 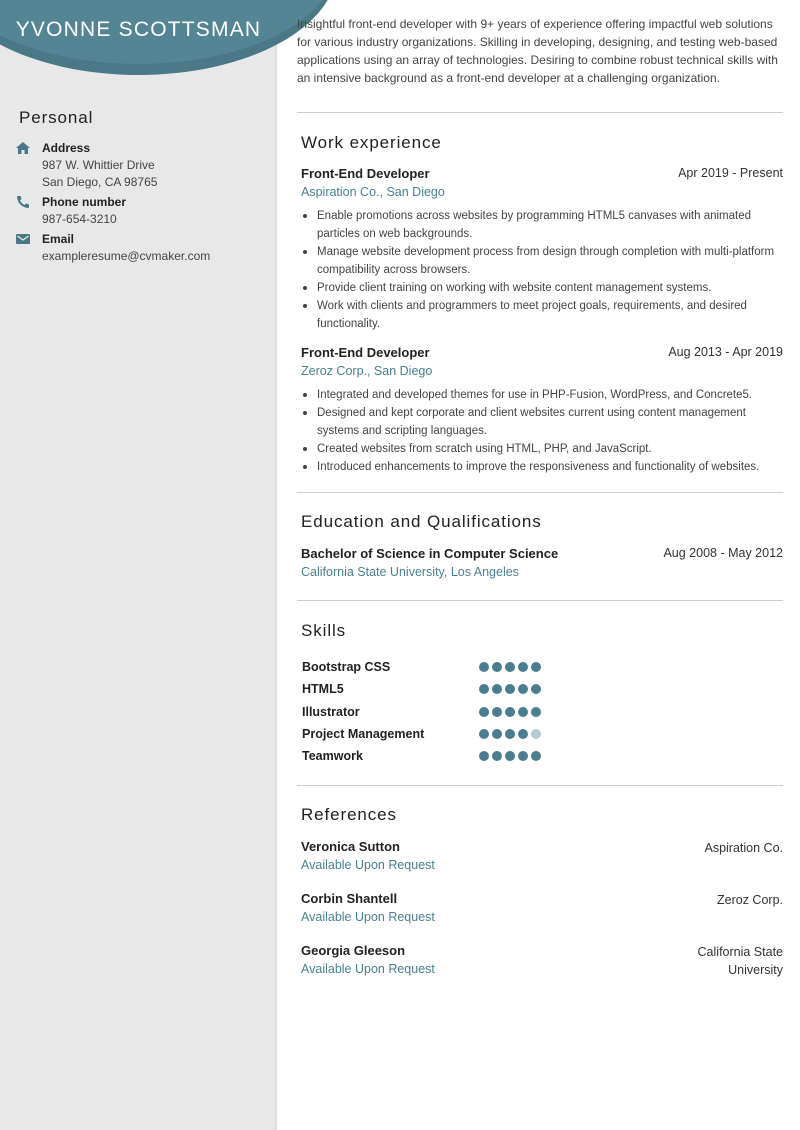 What do you see at coordinates (536, 733) in the screenshot?
I see `rating-dot-empty` at bounding box center [536, 733].